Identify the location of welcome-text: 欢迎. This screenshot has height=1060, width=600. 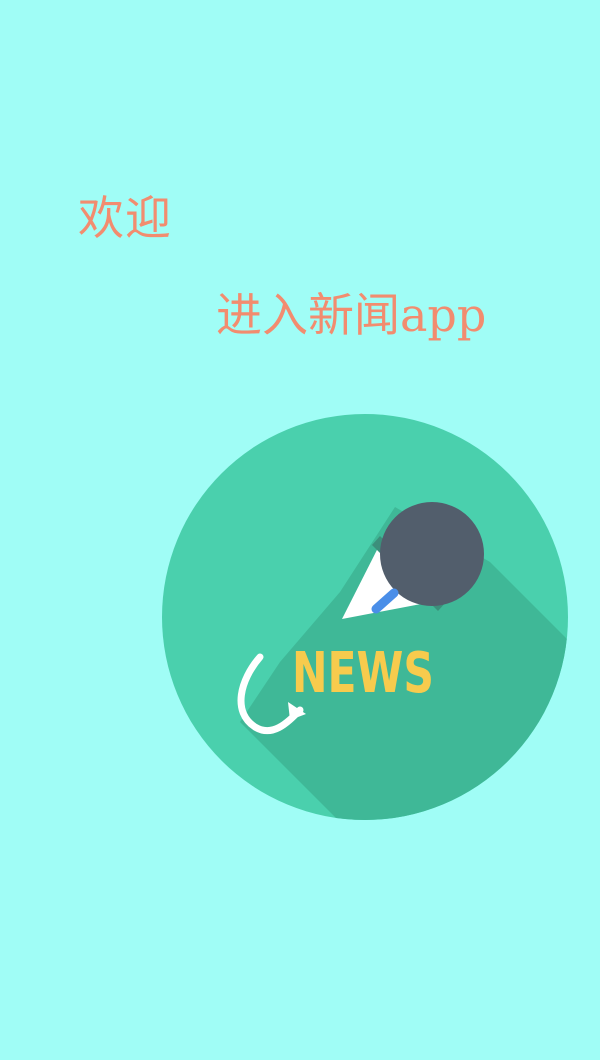
(125, 218).